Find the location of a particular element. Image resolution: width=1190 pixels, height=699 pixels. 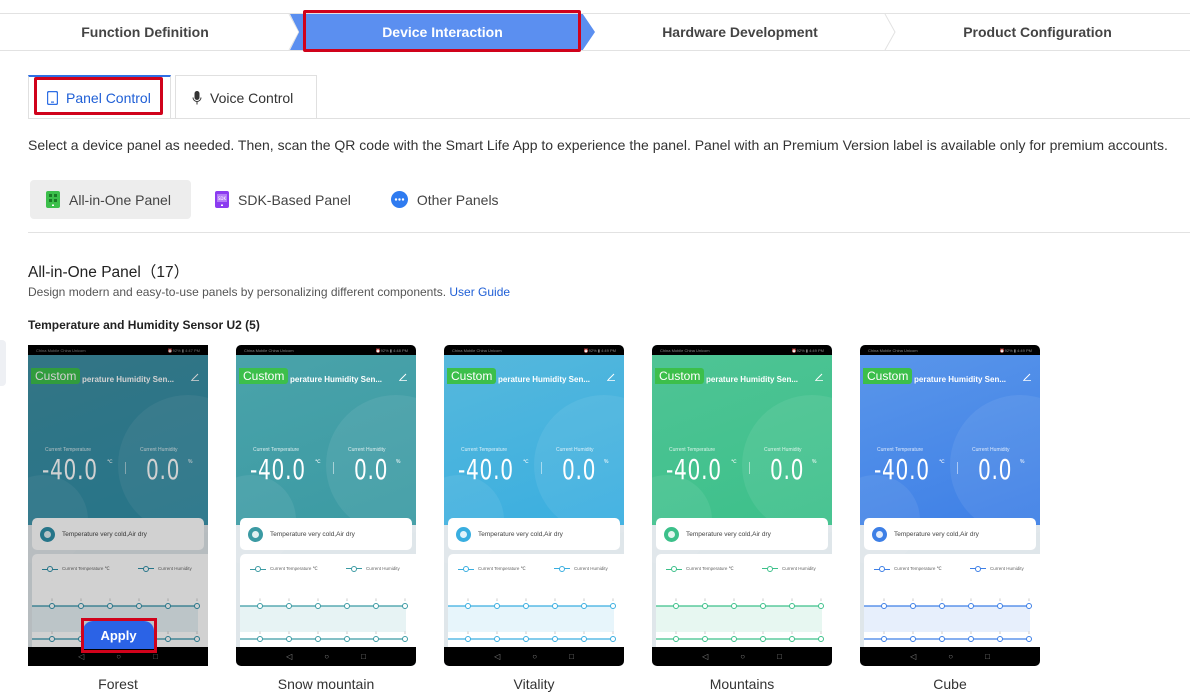

apply-button: Apply is located at coordinates (118, 635).